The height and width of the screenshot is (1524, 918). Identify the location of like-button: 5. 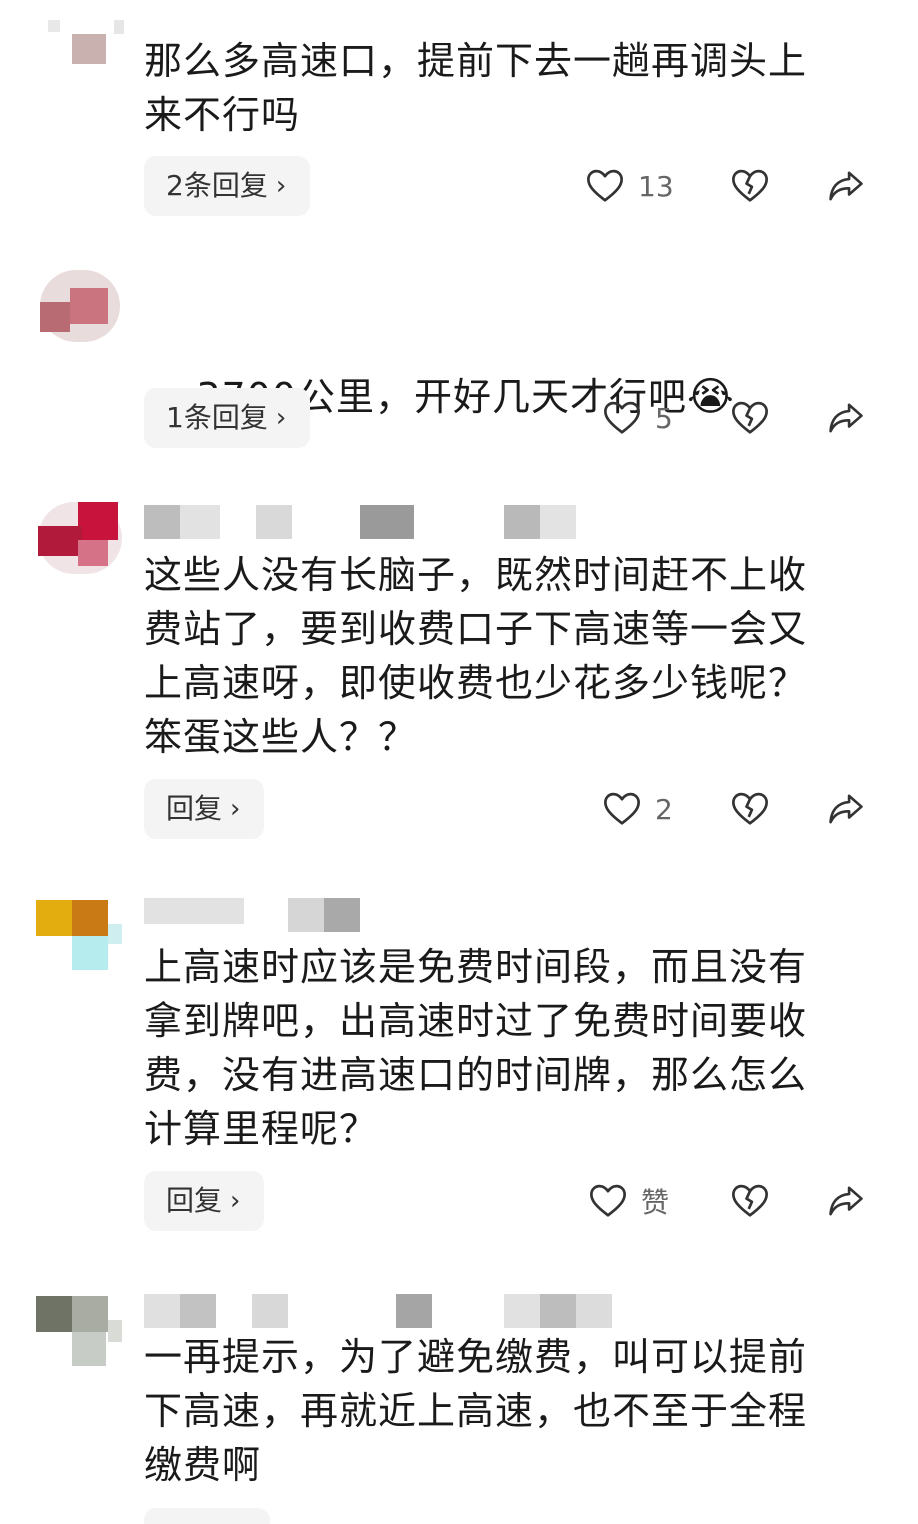
(638, 418).